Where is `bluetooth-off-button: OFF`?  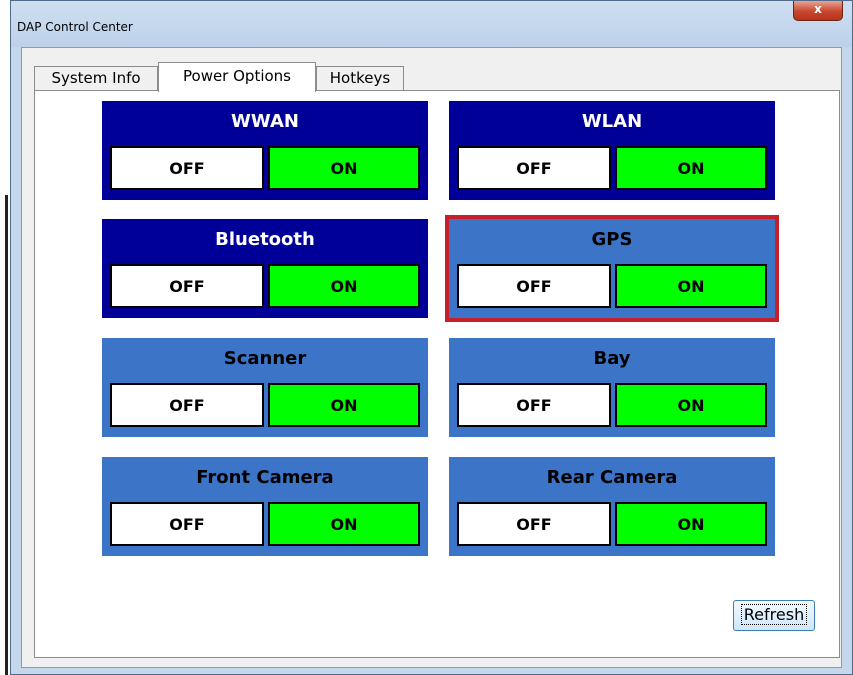
bluetooth-off-button: OFF is located at coordinates (187, 286).